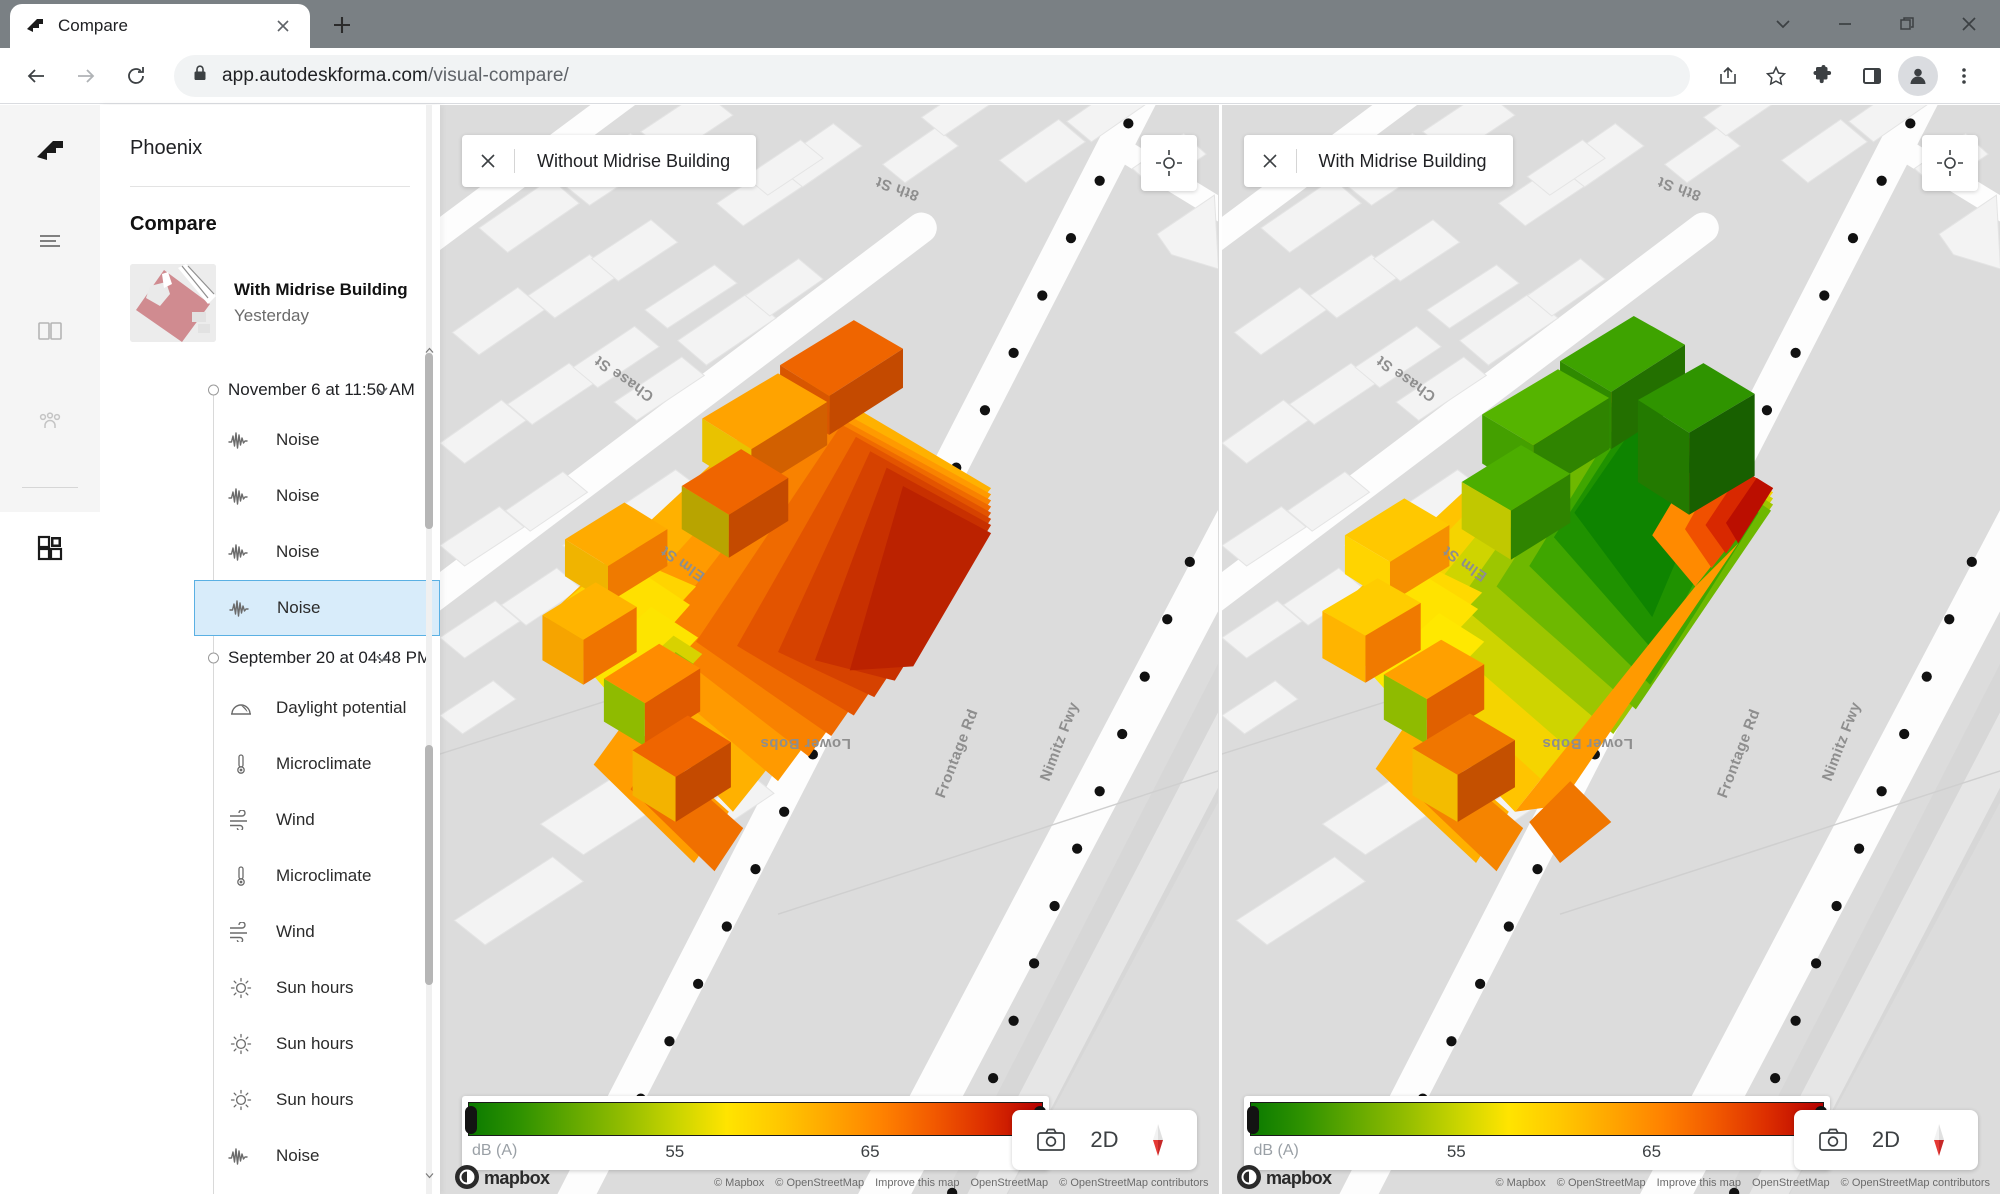 The image size is (2000, 1194). I want to click on sidebar-item-list-view, so click(50, 241).